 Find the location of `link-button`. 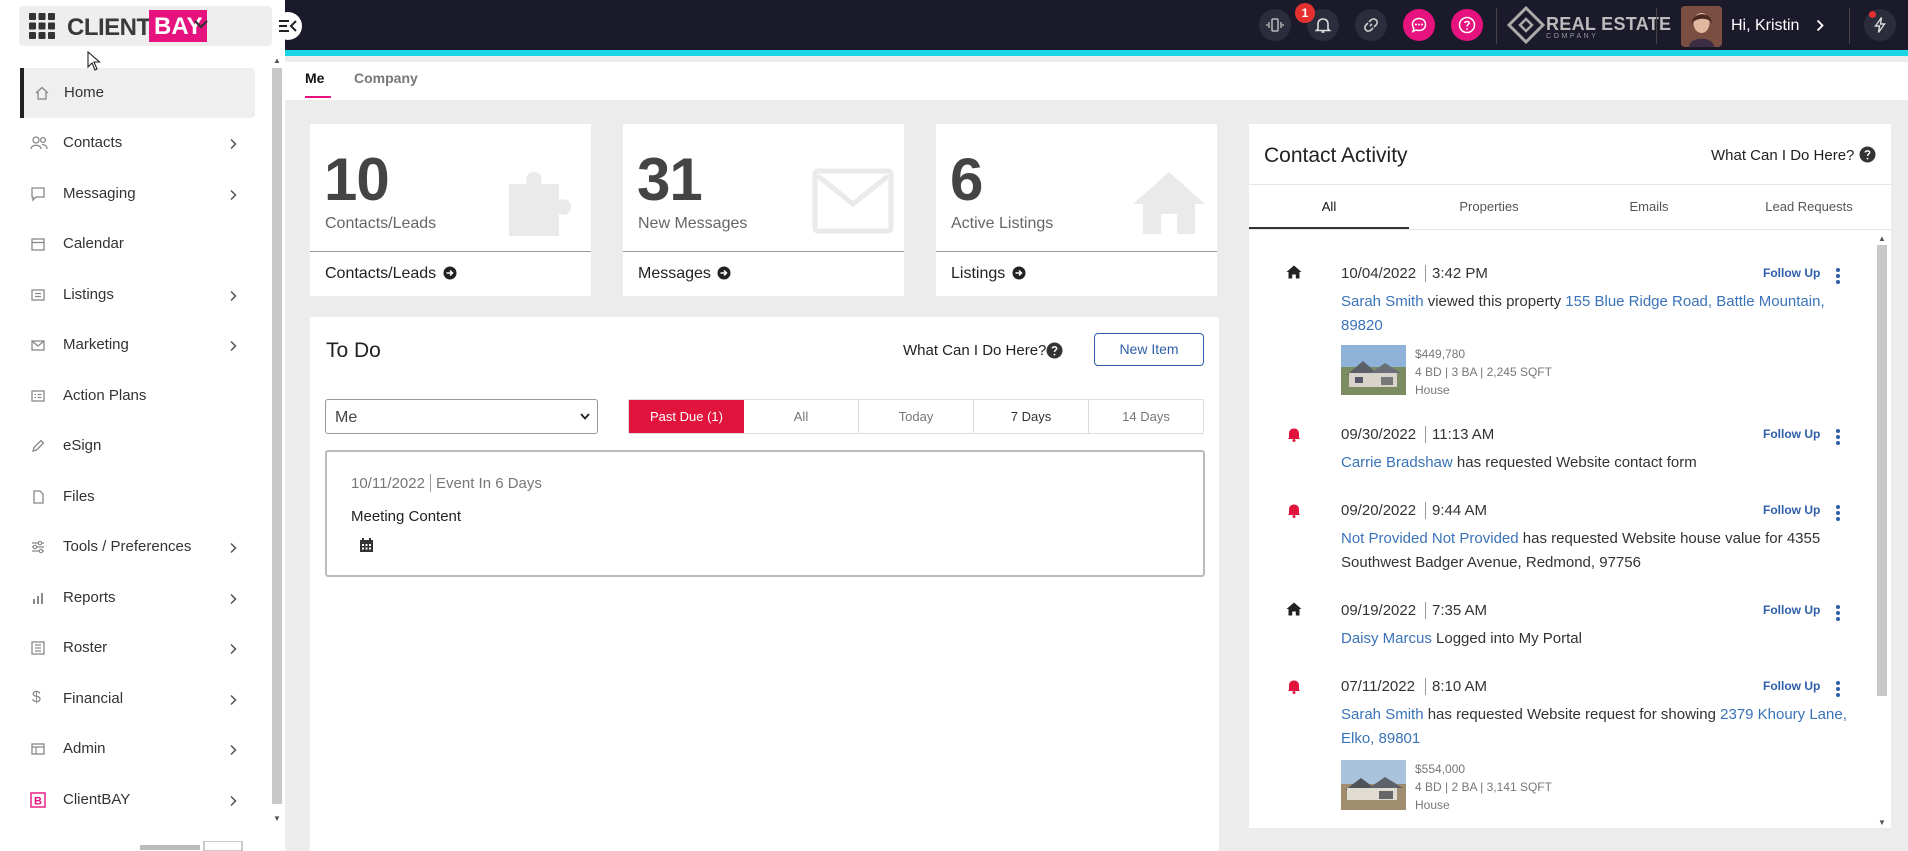

link-button is located at coordinates (1371, 25).